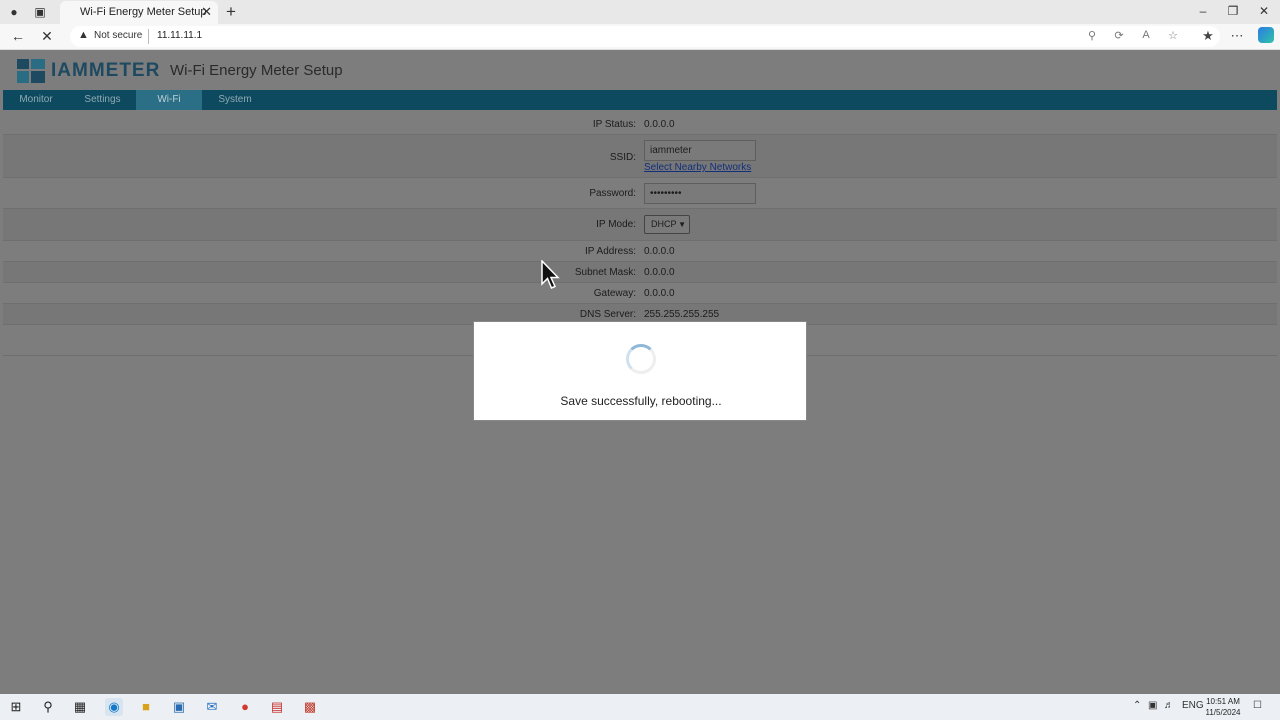 The width and height of the screenshot is (1280, 720). What do you see at coordinates (277, 707) in the screenshot?
I see `app-terminal-icon: ▤` at bounding box center [277, 707].